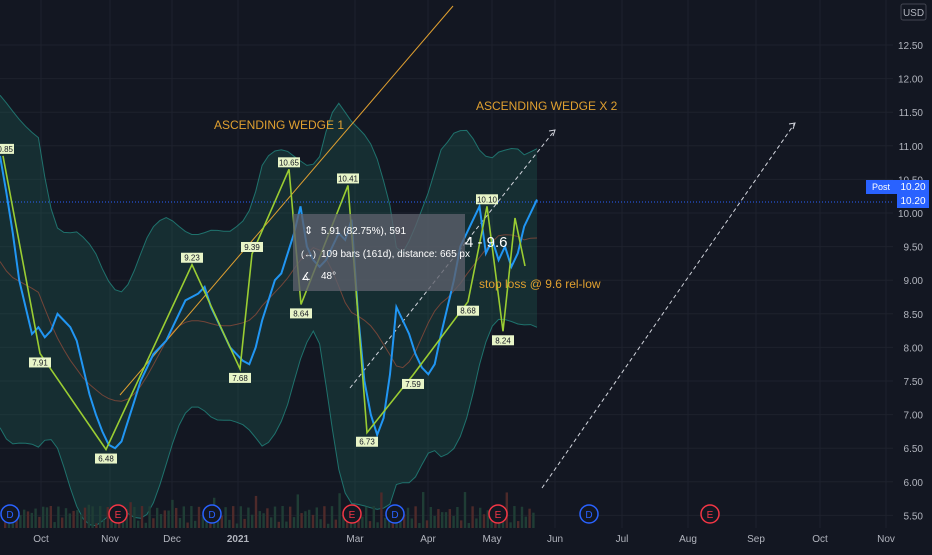 The height and width of the screenshot is (555, 932). Describe the element at coordinates (289, 162) in the screenshot. I see `wave-label: 10.65` at that location.